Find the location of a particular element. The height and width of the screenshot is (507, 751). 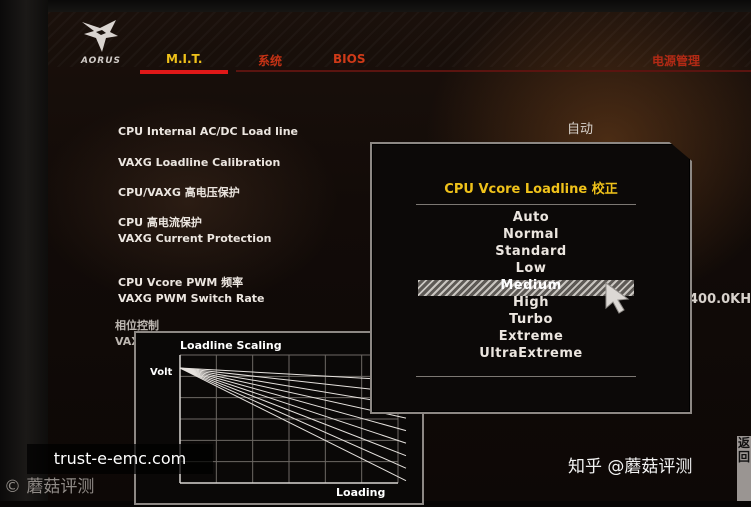

dialog-title: CPU Vcore Loadline 校正 is located at coordinates (531, 189).